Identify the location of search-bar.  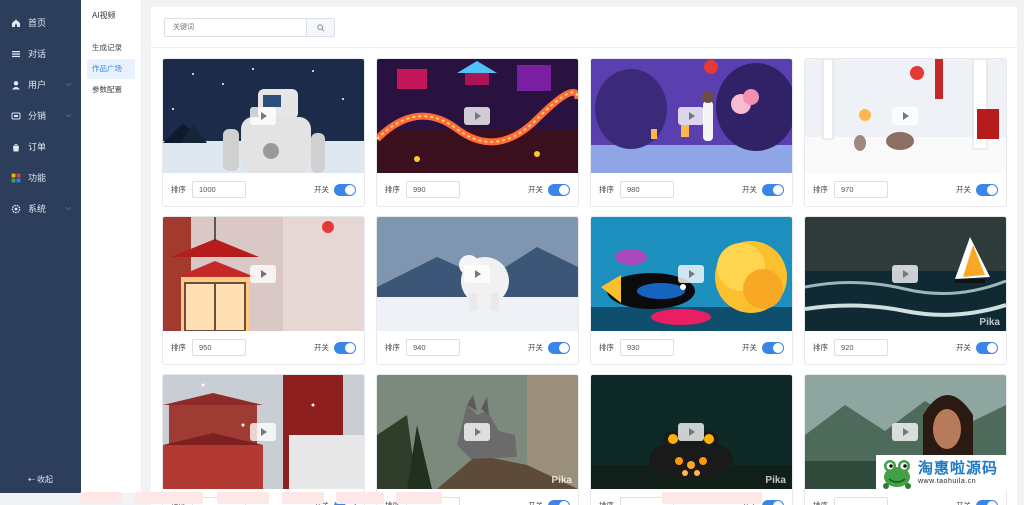
(249, 27).